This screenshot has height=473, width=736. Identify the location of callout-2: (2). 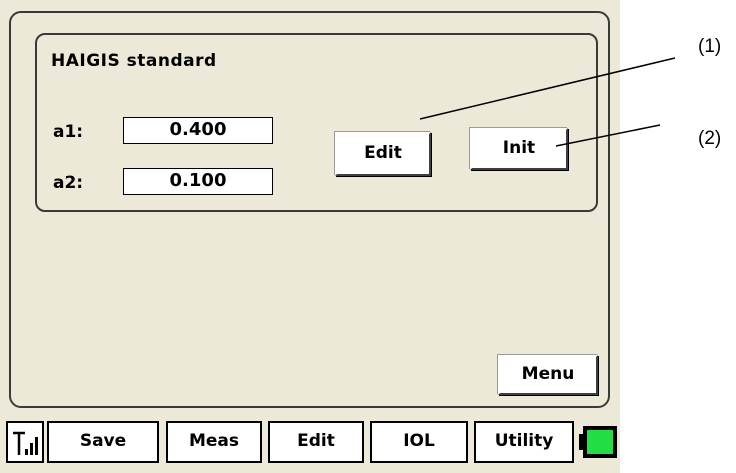
(710, 138).